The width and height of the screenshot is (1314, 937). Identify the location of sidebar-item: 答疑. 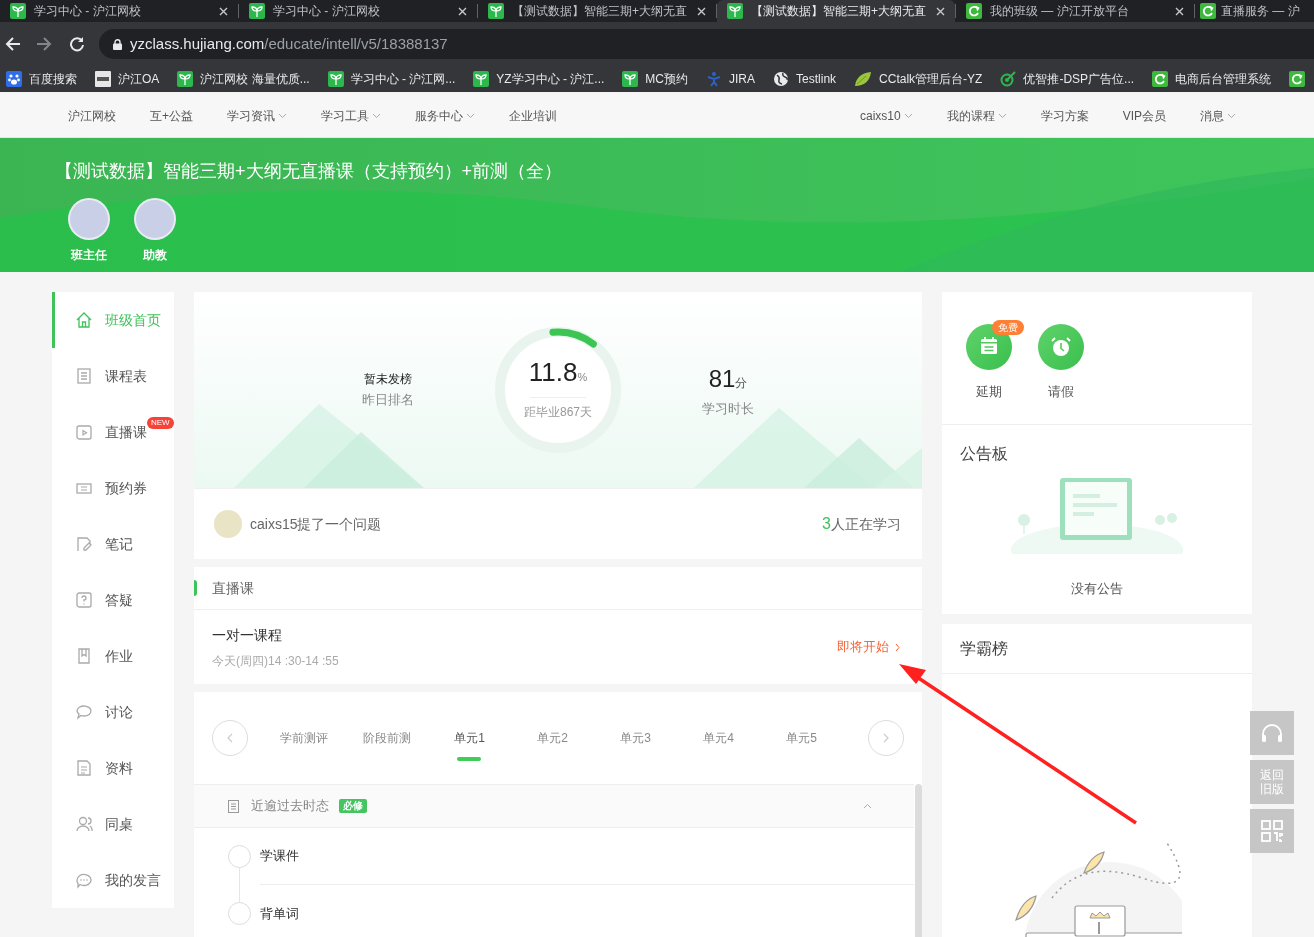
(113, 600).